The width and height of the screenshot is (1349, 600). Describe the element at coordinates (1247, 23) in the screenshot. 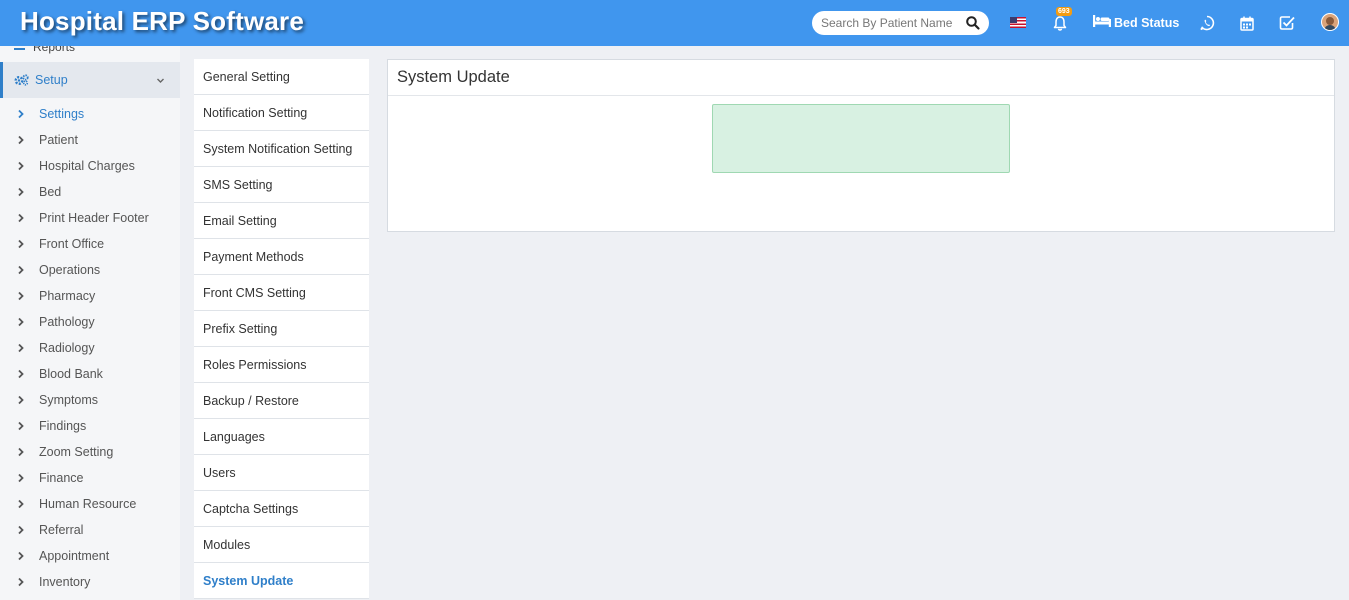

I see `calendar-icon` at that location.